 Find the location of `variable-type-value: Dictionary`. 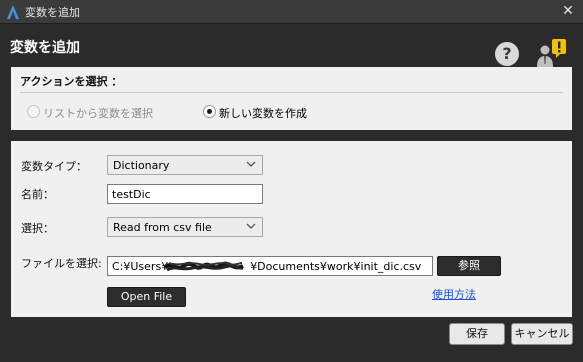

variable-type-value: Dictionary is located at coordinates (141, 165).